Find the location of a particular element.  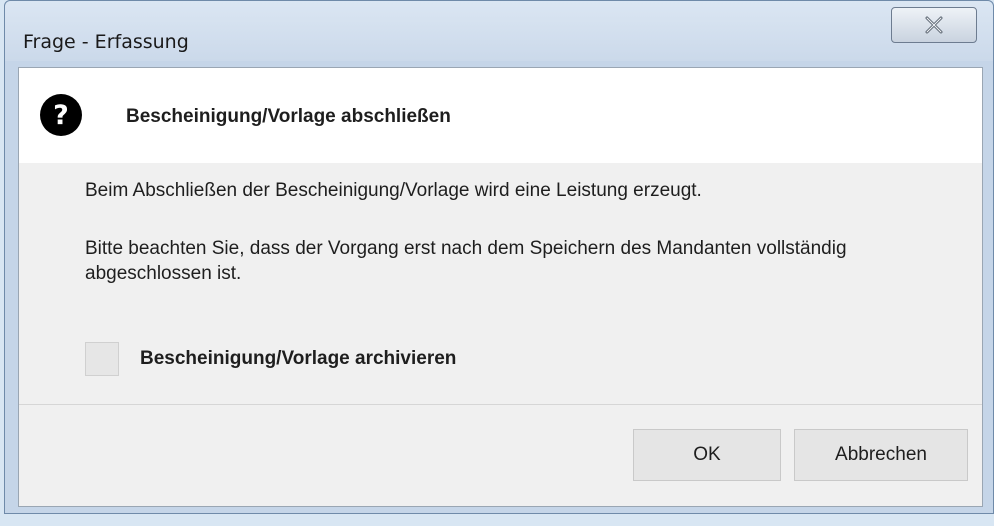

dialog-heading: Bescheinigung/Vorlage abschließen is located at coordinates (288, 116).